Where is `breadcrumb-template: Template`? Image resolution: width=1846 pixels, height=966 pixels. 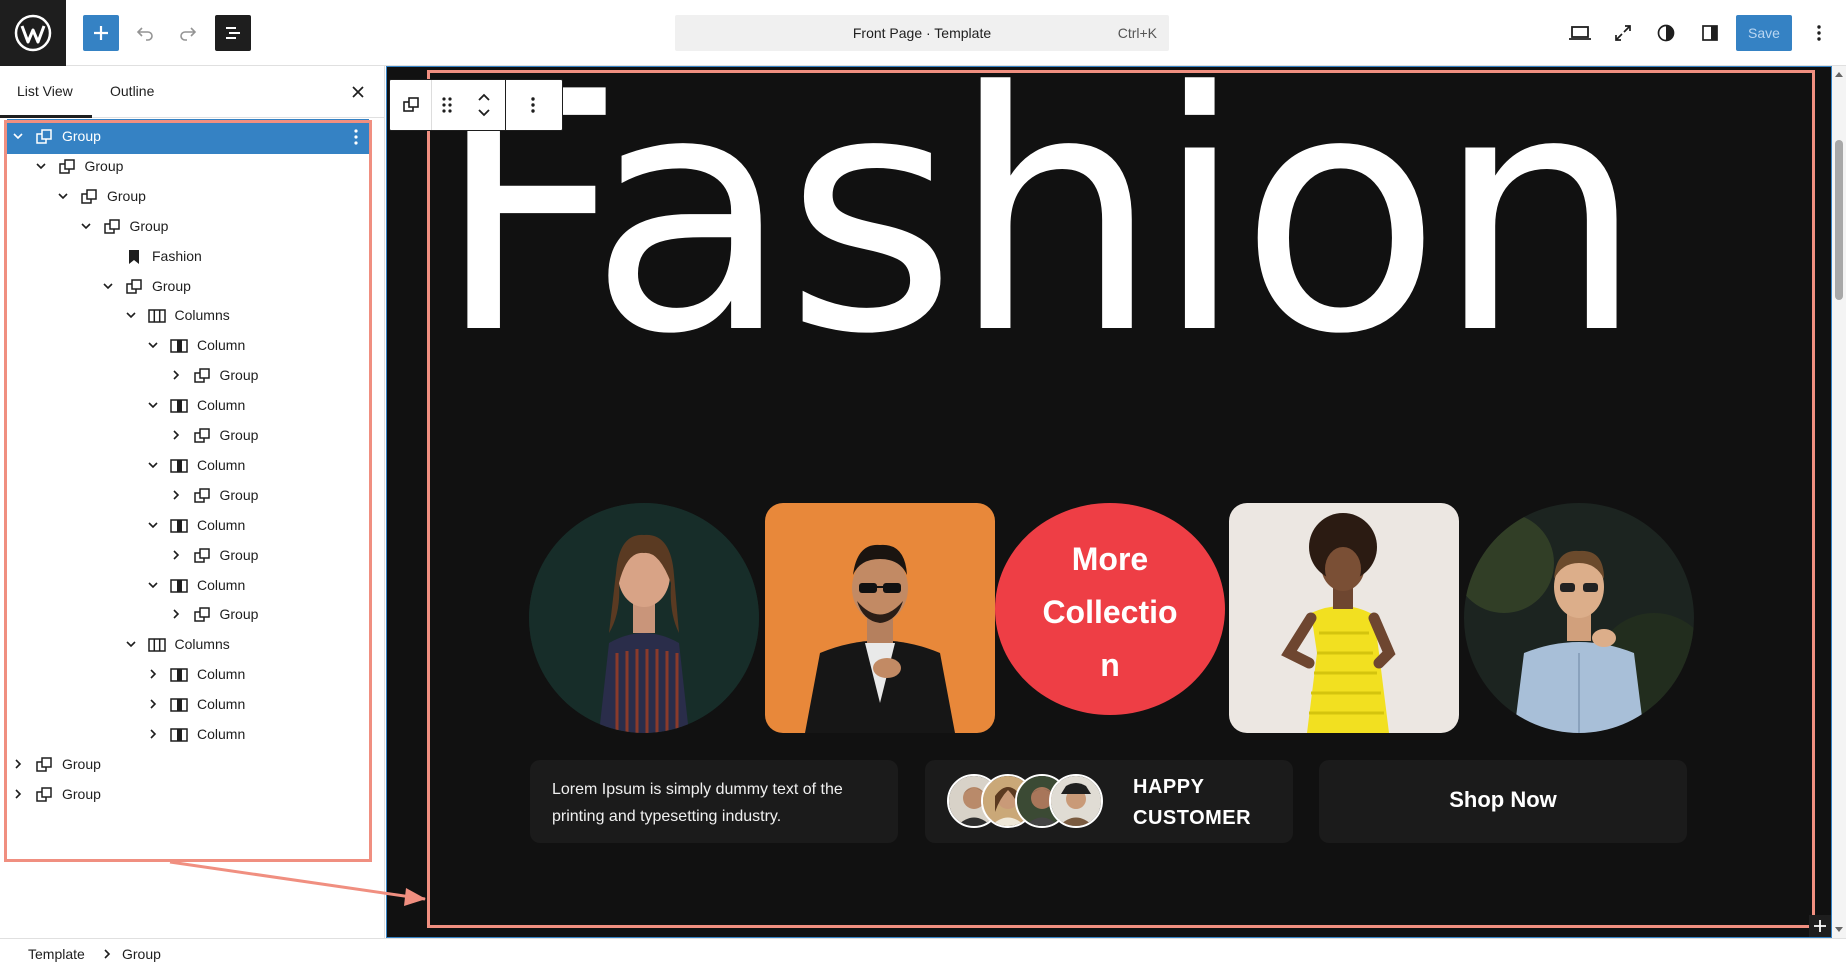 breadcrumb-template: Template is located at coordinates (56, 954).